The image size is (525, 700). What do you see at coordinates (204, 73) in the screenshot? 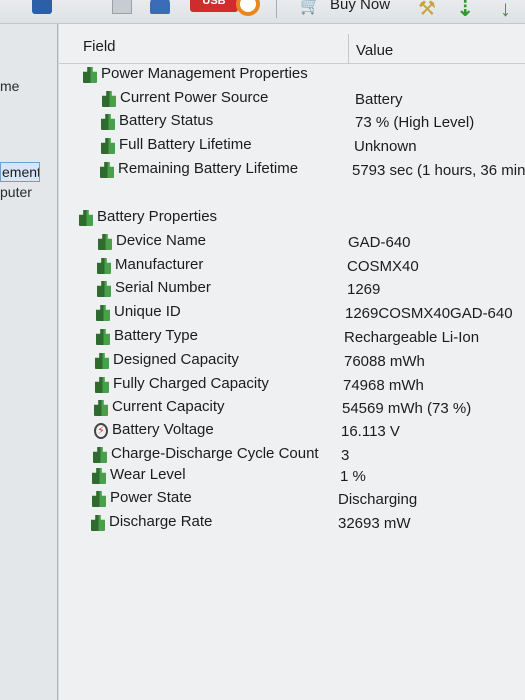
I see `section-title: Power Management Properties` at bounding box center [204, 73].